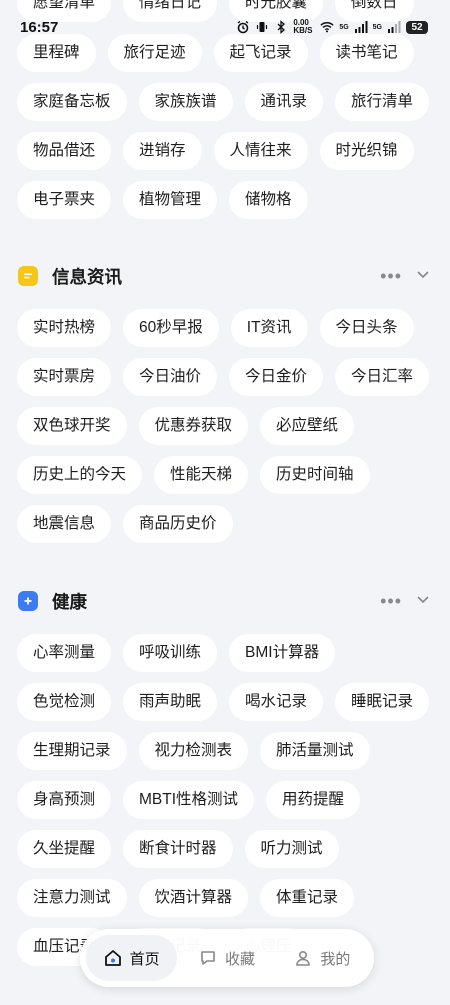  Describe the element at coordinates (307, 426) in the screenshot. I see `info-tool-chip: 必应壁纸` at that location.